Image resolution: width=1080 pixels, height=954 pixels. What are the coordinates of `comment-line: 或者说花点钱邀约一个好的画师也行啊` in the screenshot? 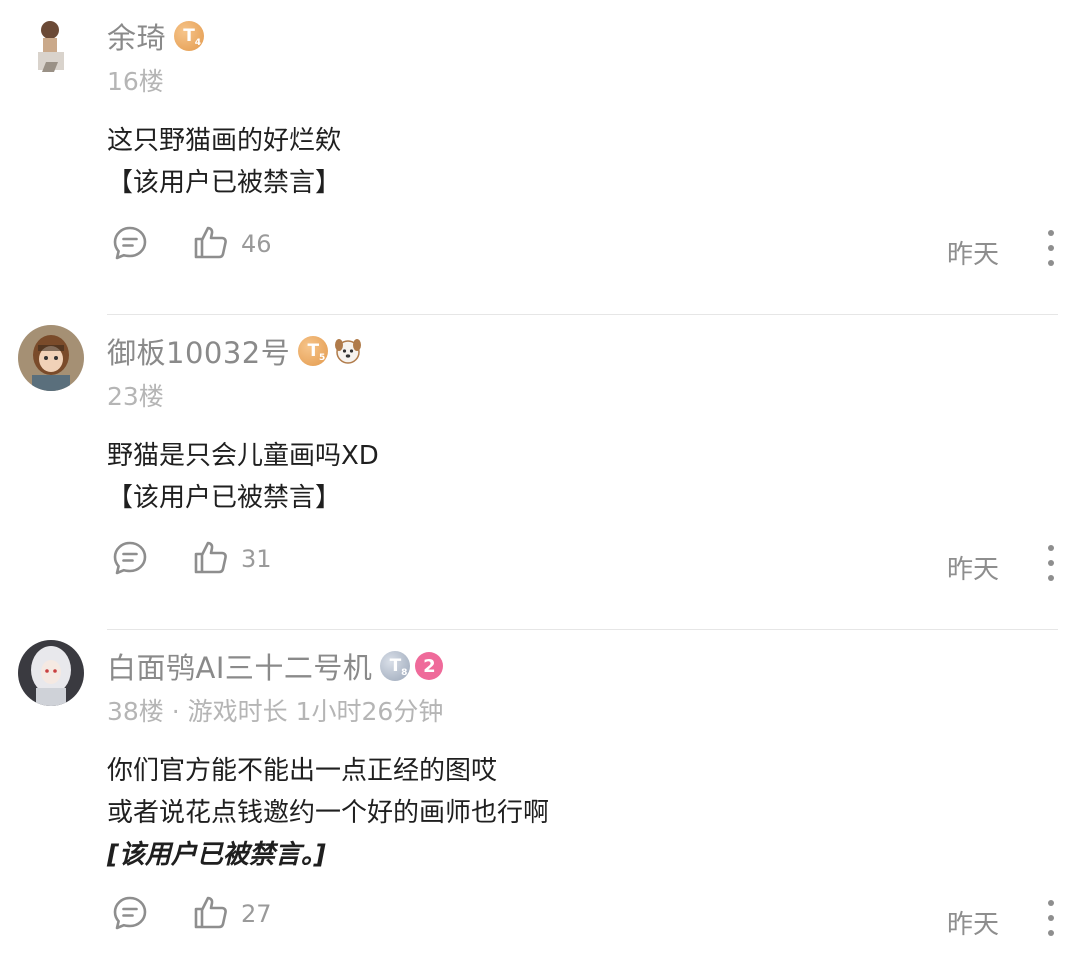 It's located at (328, 813).